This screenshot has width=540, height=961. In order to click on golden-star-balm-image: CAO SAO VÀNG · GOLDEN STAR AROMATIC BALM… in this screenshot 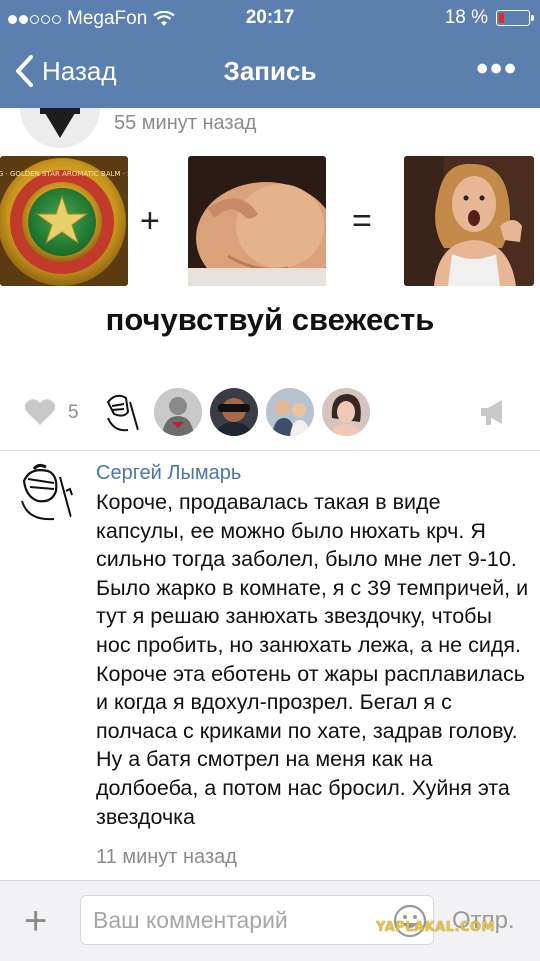, I will do `click(64, 221)`.